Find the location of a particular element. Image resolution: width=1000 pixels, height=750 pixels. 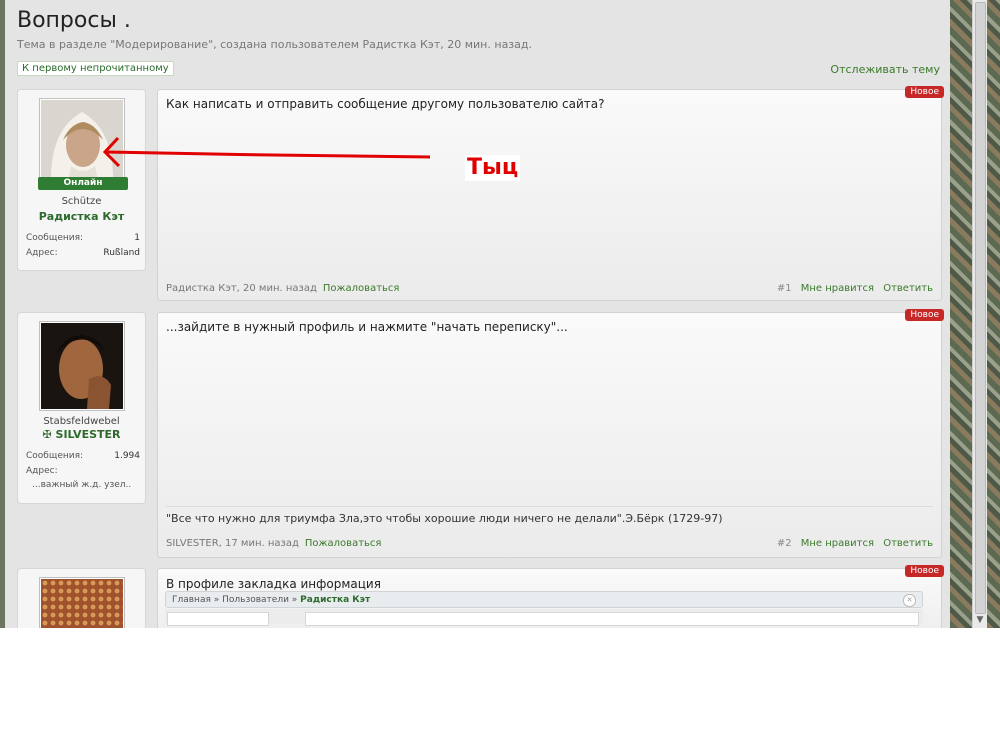

annotation-arrow-line is located at coordinates (267, 154).